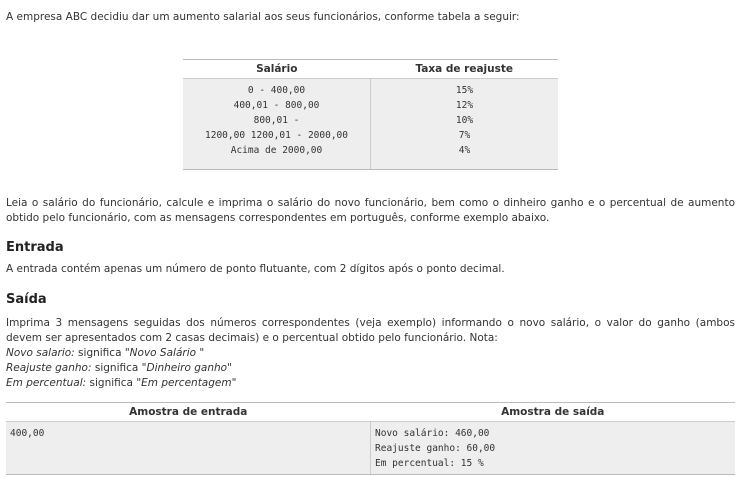  Describe the element at coordinates (429, 463) in the screenshot. I see `sample-output-line: Em percentual: 15 %` at that location.